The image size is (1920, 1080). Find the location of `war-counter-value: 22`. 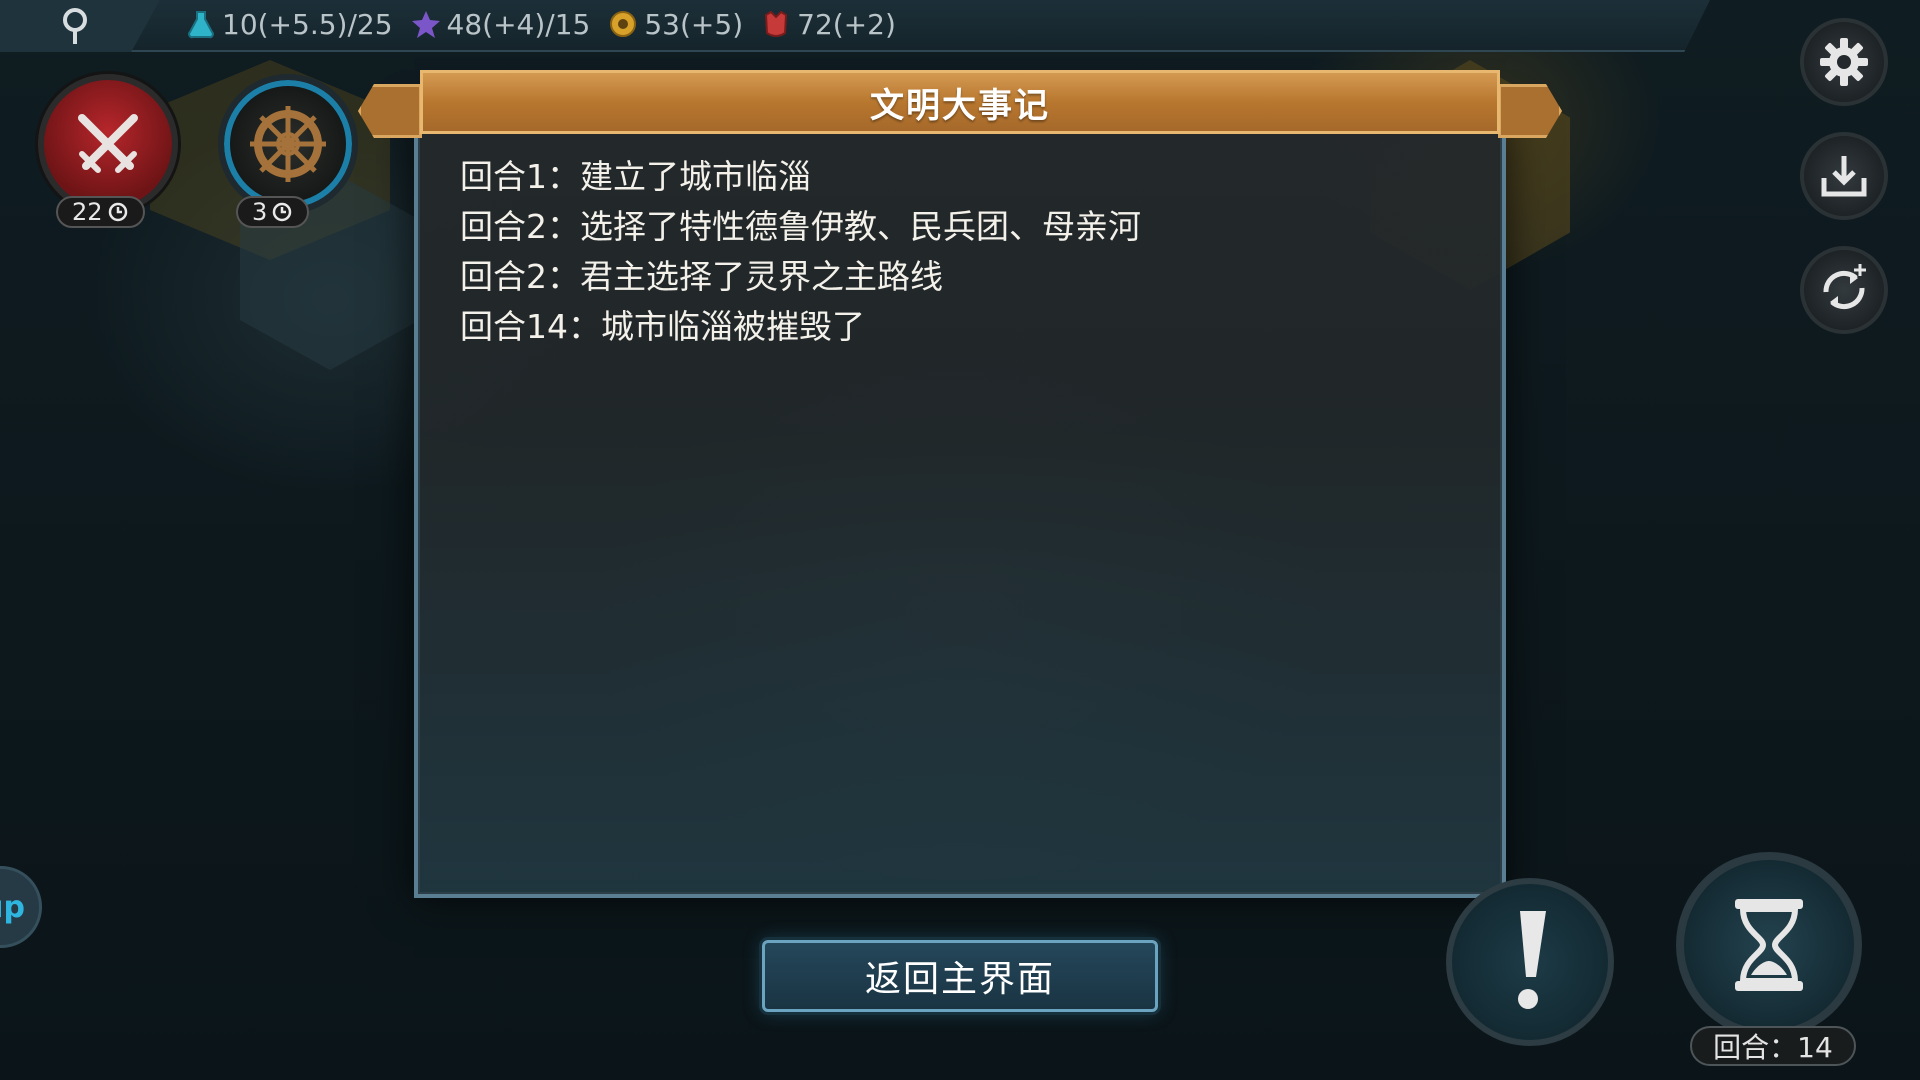

war-counter-value: 22 is located at coordinates (87, 212).